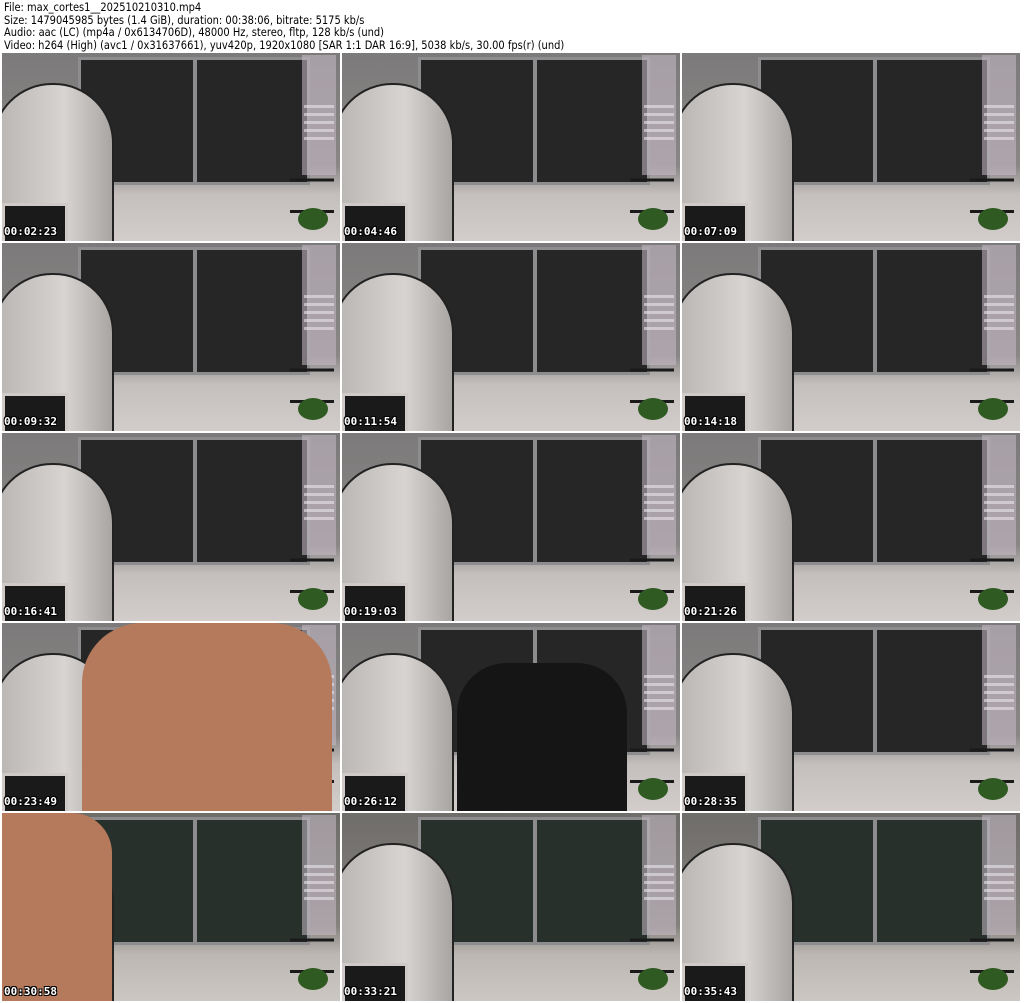 The height and width of the screenshot is (1003, 1024). Describe the element at coordinates (511, 147) in the screenshot. I see `video-thumbnail: 00:04:46` at that location.